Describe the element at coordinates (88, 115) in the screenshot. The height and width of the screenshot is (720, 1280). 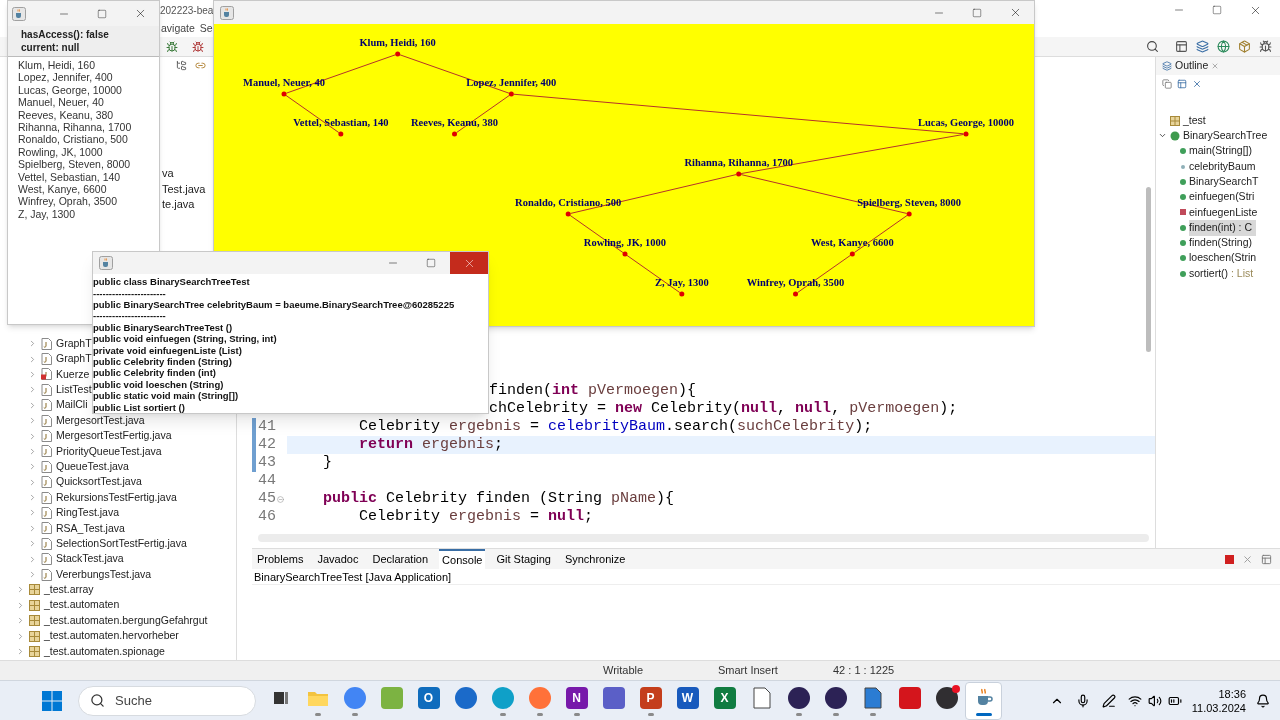
I see `list-item: Reeves, Keanu, 380` at that location.